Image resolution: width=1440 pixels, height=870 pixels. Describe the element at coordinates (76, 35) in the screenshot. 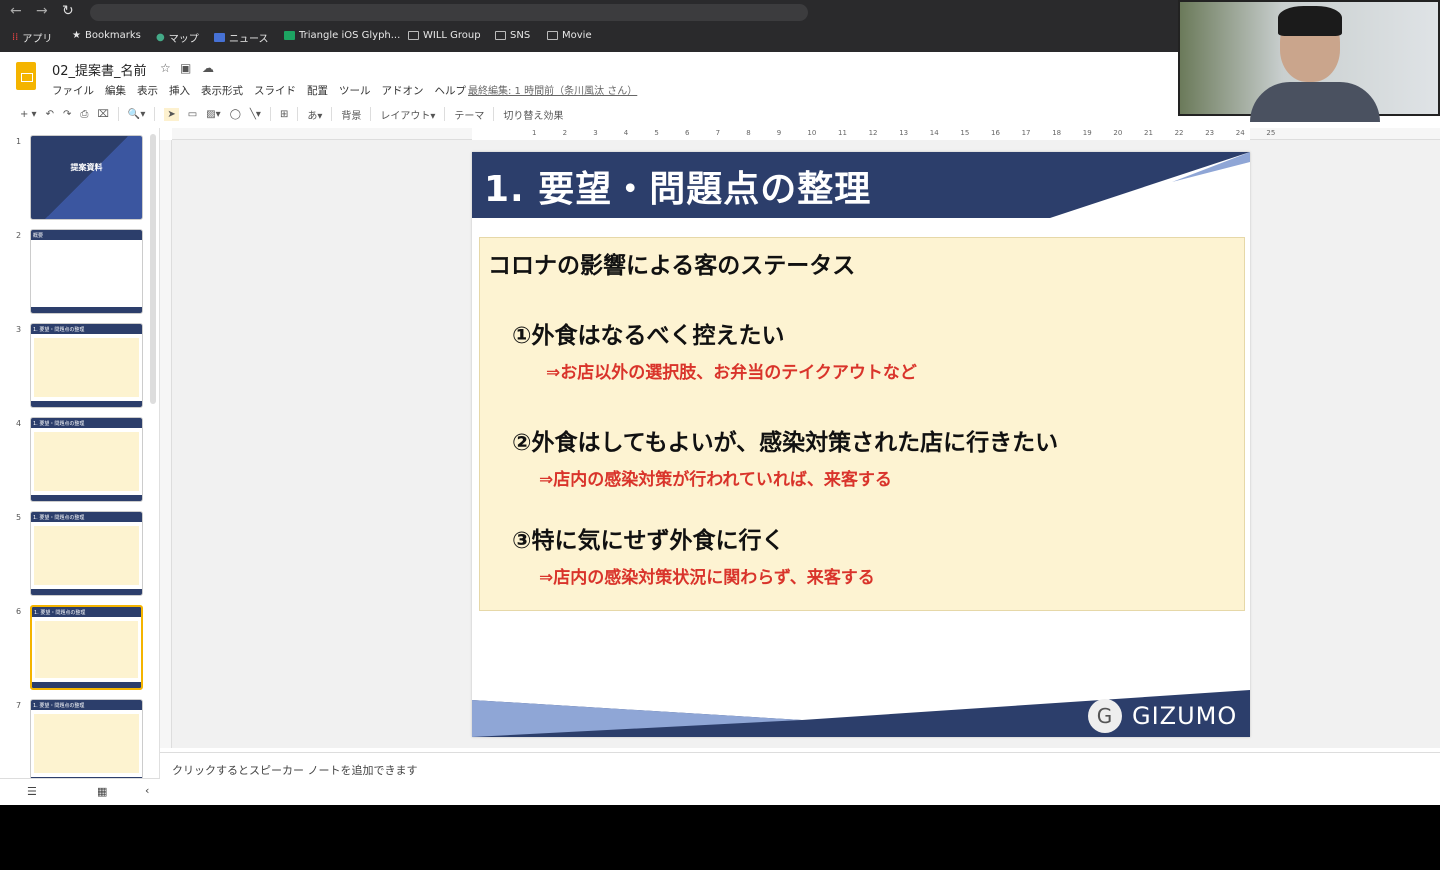

I see `star-icon: ★` at that location.